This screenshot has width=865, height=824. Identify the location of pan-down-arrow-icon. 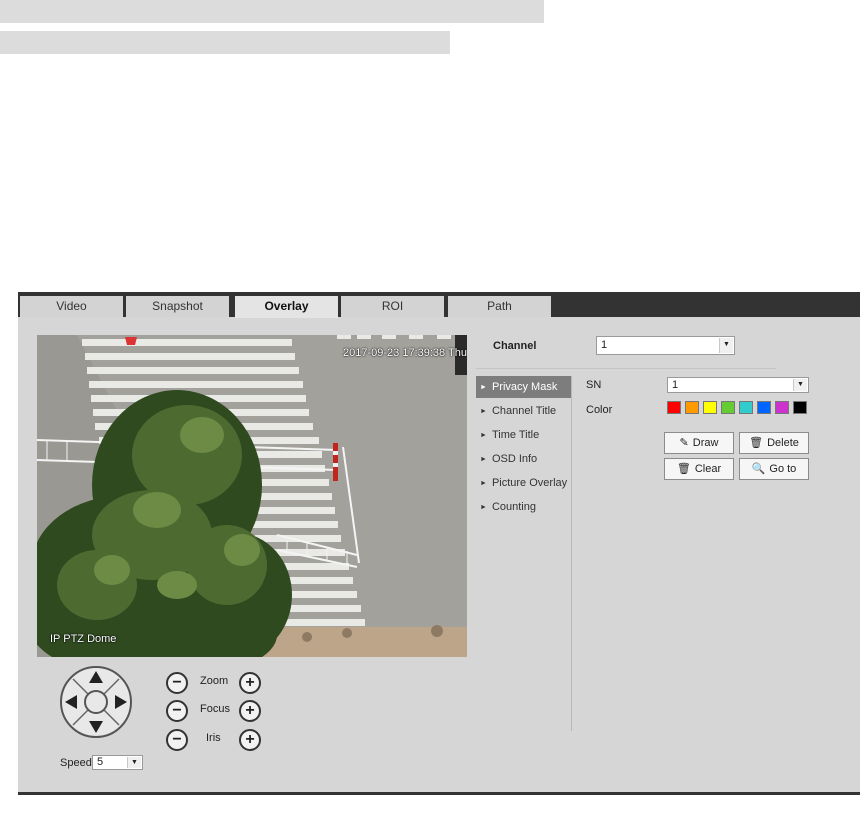
(96, 727).